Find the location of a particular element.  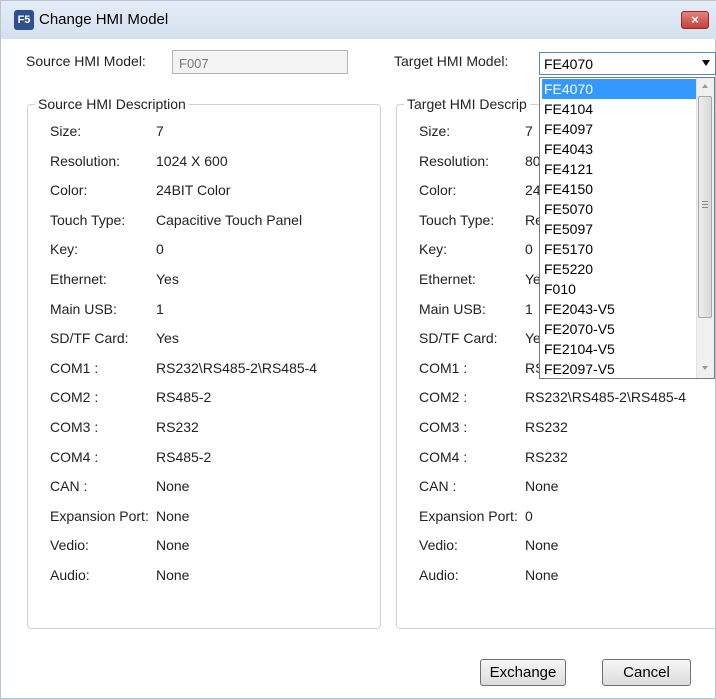

exchange-button: Exchange is located at coordinates (523, 672).